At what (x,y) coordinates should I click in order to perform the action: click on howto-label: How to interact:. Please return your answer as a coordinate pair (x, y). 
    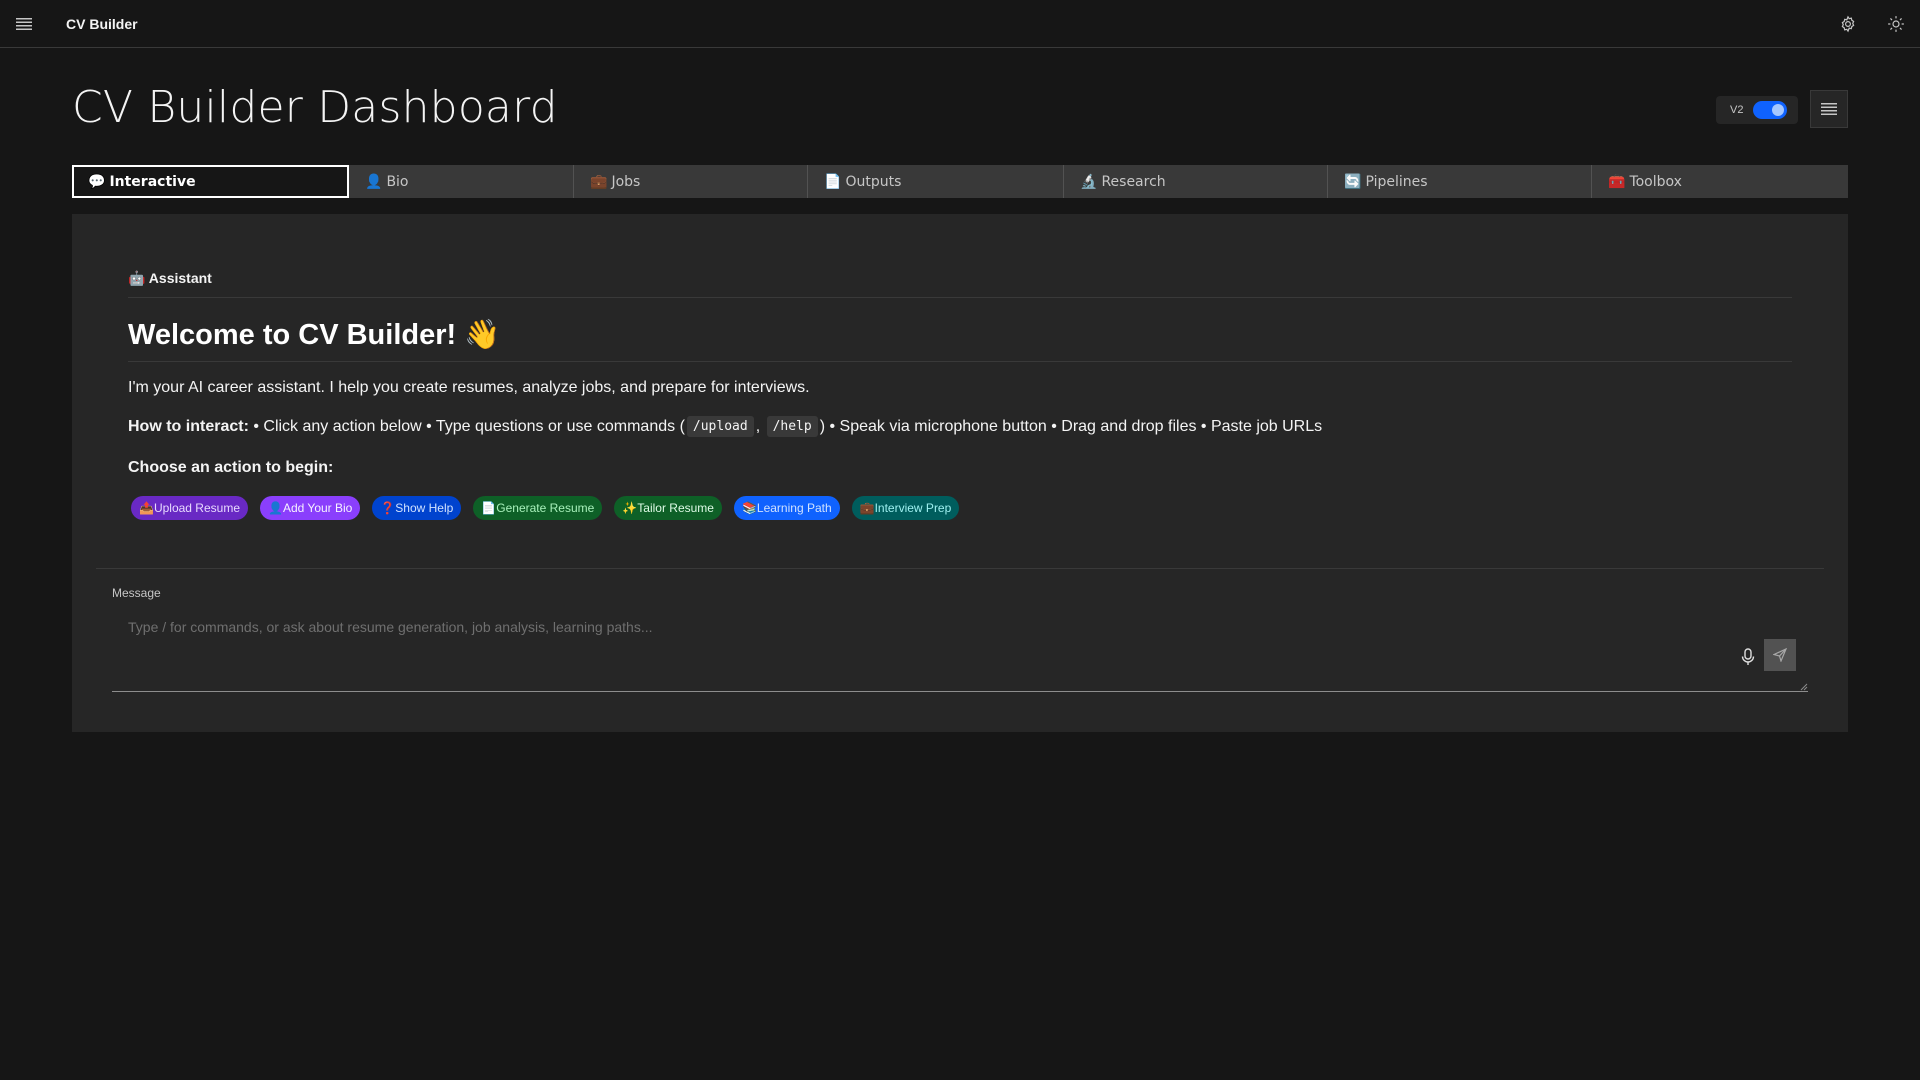
    Looking at the image, I should click on (188, 426).